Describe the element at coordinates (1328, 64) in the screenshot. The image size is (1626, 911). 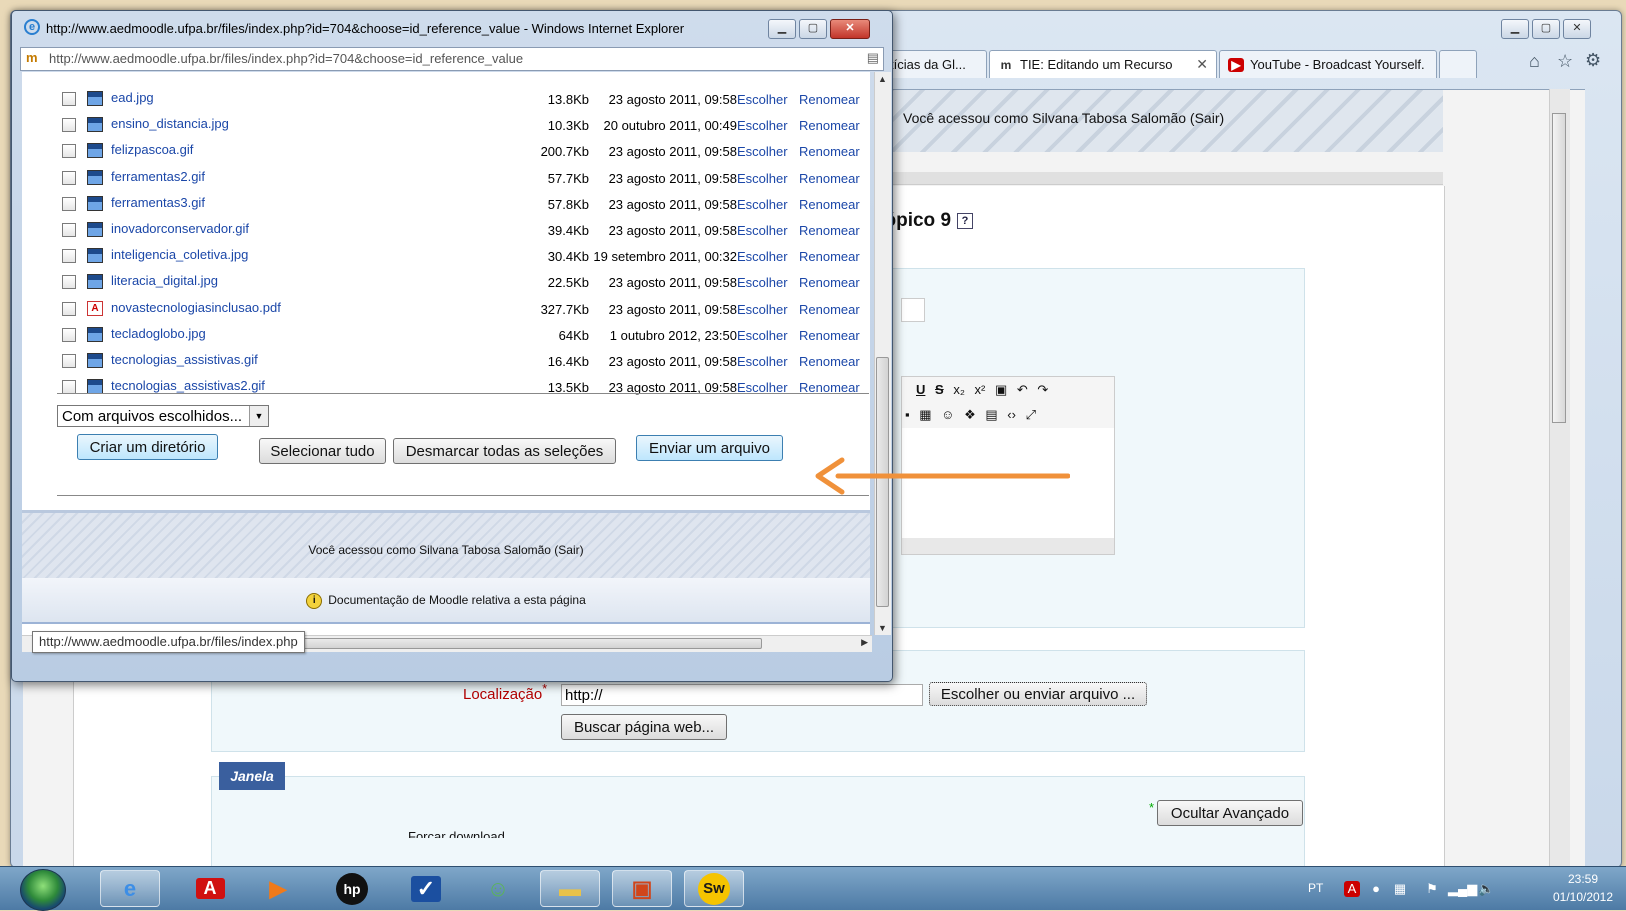
I see `tab-youtube: ▶ YouTube - Broadcast Yourself.` at that location.